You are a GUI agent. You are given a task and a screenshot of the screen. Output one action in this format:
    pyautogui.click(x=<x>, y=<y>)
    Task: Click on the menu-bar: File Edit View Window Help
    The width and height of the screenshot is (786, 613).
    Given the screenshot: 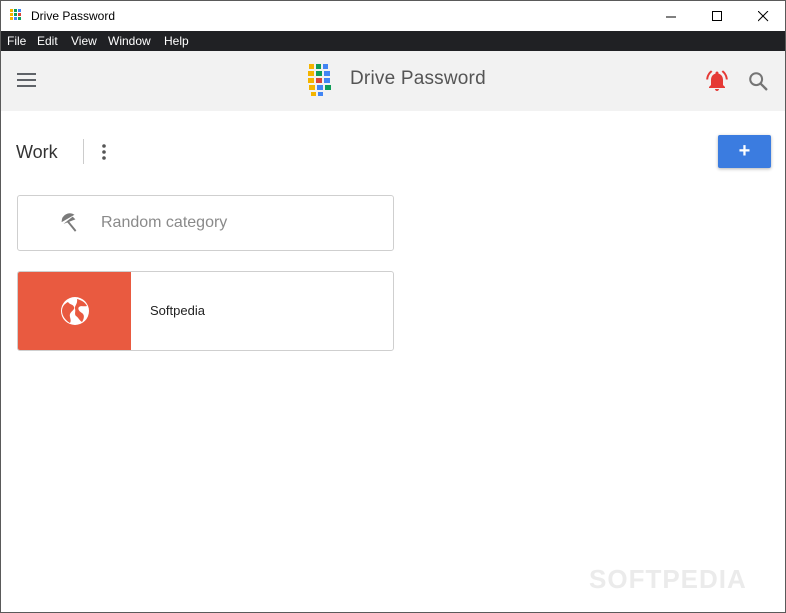 What is the action you would take?
    pyautogui.click(x=393, y=41)
    